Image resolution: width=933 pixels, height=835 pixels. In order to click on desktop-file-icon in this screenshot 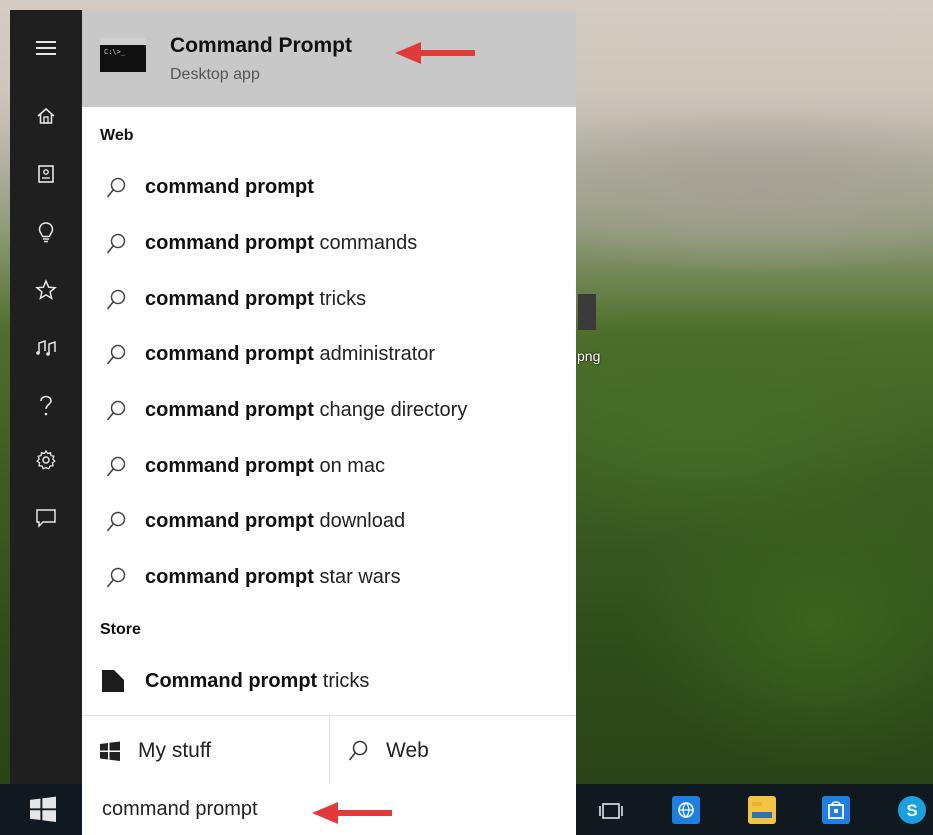, I will do `click(587, 312)`.